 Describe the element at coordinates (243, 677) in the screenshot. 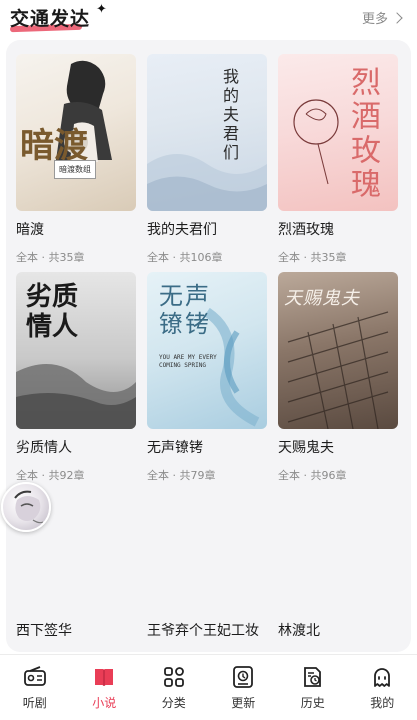

I see `update-icon` at that location.